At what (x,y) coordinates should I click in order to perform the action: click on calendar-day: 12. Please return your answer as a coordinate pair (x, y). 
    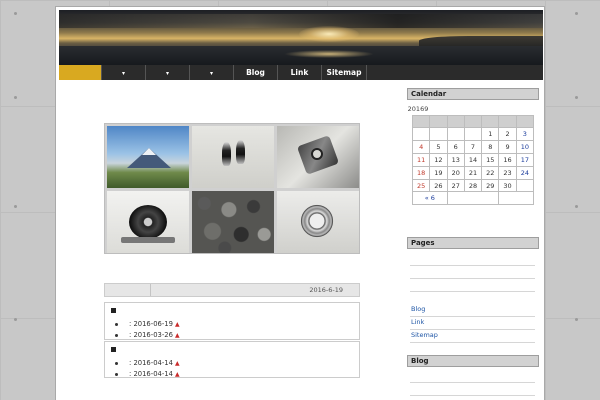
    Looking at the image, I should click on (438, 159).